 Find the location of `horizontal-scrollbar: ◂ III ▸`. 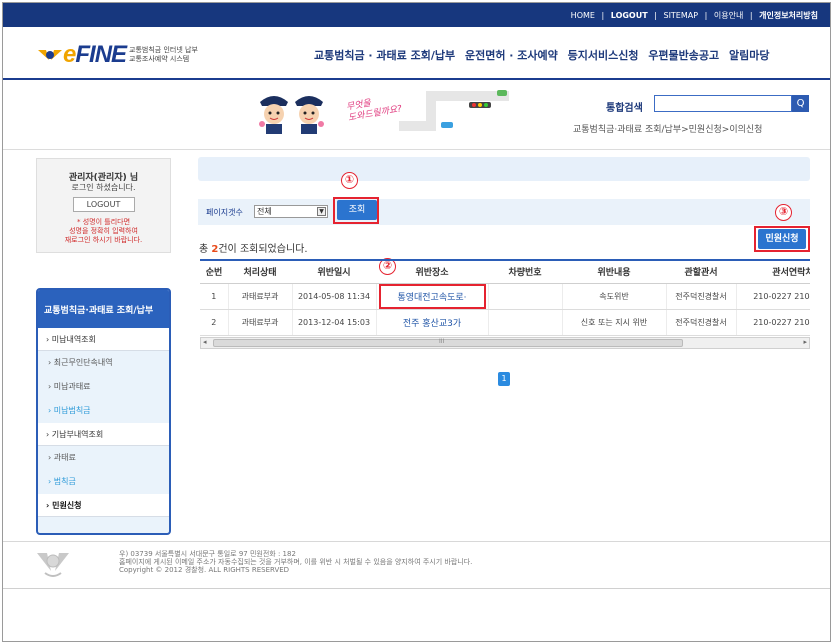

horizontal-scrollbar: ◂ III ▸ is located at coordinates (505, 343).